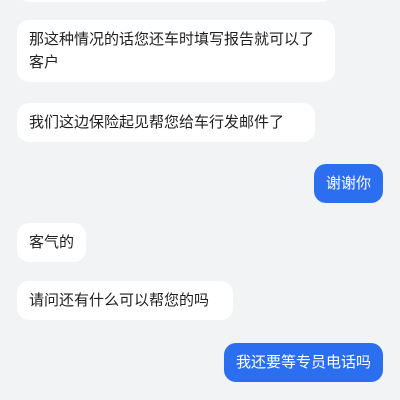 Image resolution: width=400 pixels, height=400 pixels. What do you see at coordinates (172, 50) in the screenshot?
I see `message-text: 那这种情况的话您还车时填写报告就可以了客户` at bounding box center [172, 50].